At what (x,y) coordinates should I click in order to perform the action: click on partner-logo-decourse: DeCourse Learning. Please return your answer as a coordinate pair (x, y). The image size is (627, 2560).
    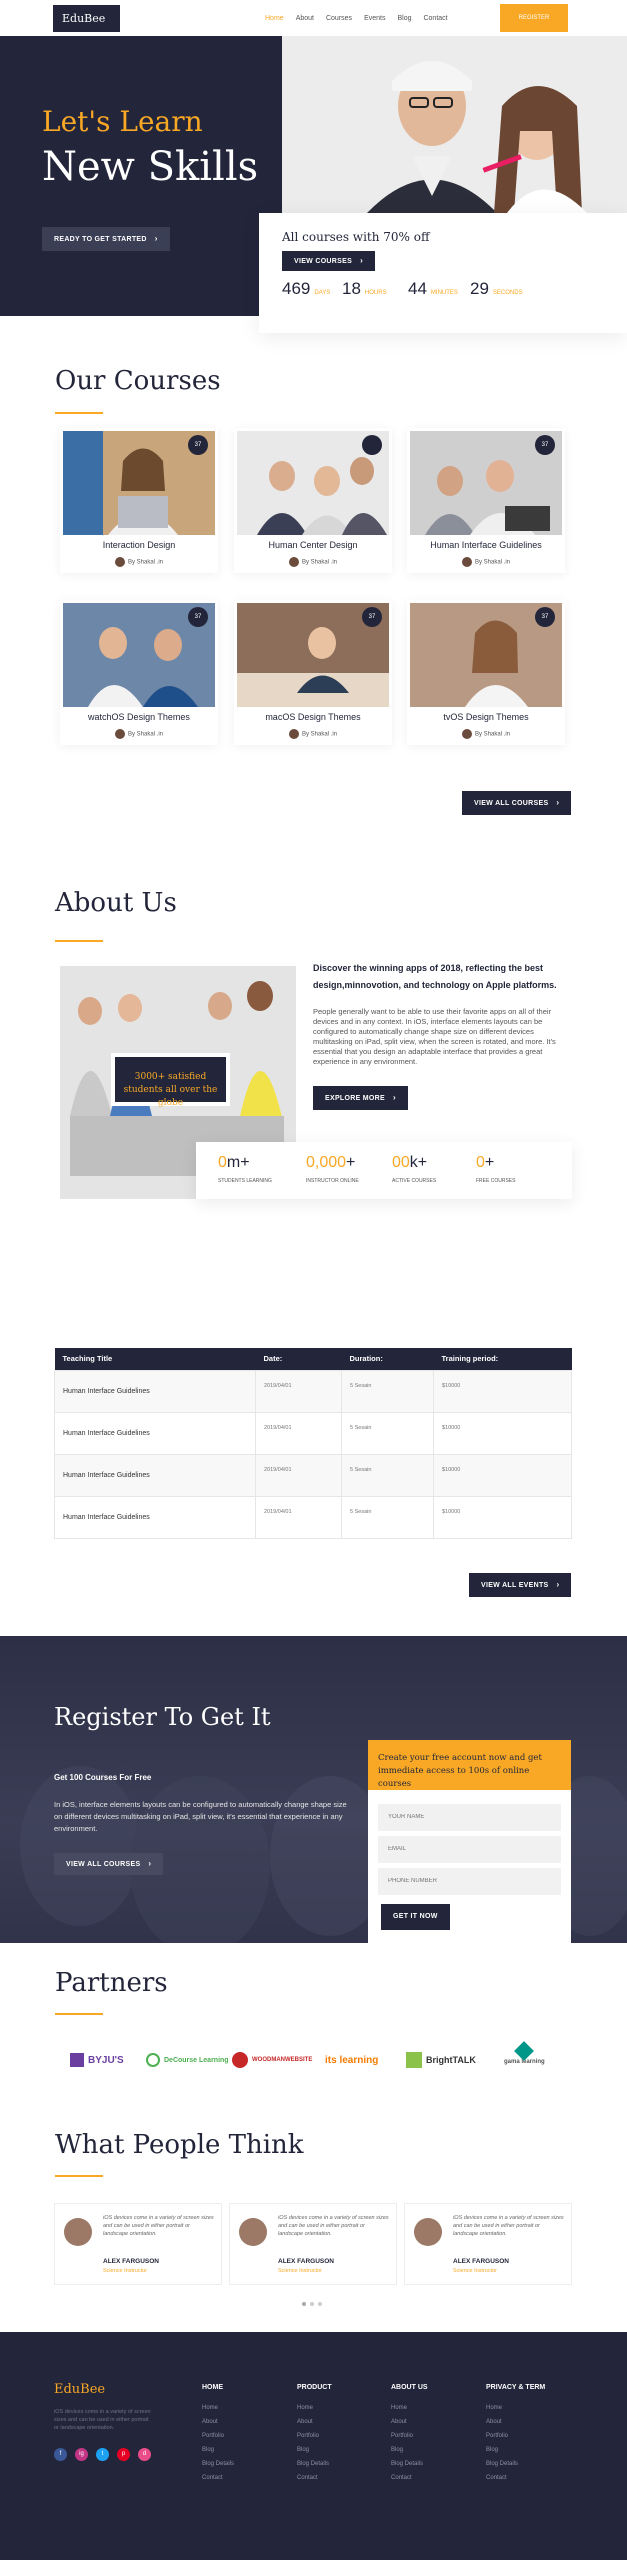
    Looking at the image, I should click on (187, 2060).